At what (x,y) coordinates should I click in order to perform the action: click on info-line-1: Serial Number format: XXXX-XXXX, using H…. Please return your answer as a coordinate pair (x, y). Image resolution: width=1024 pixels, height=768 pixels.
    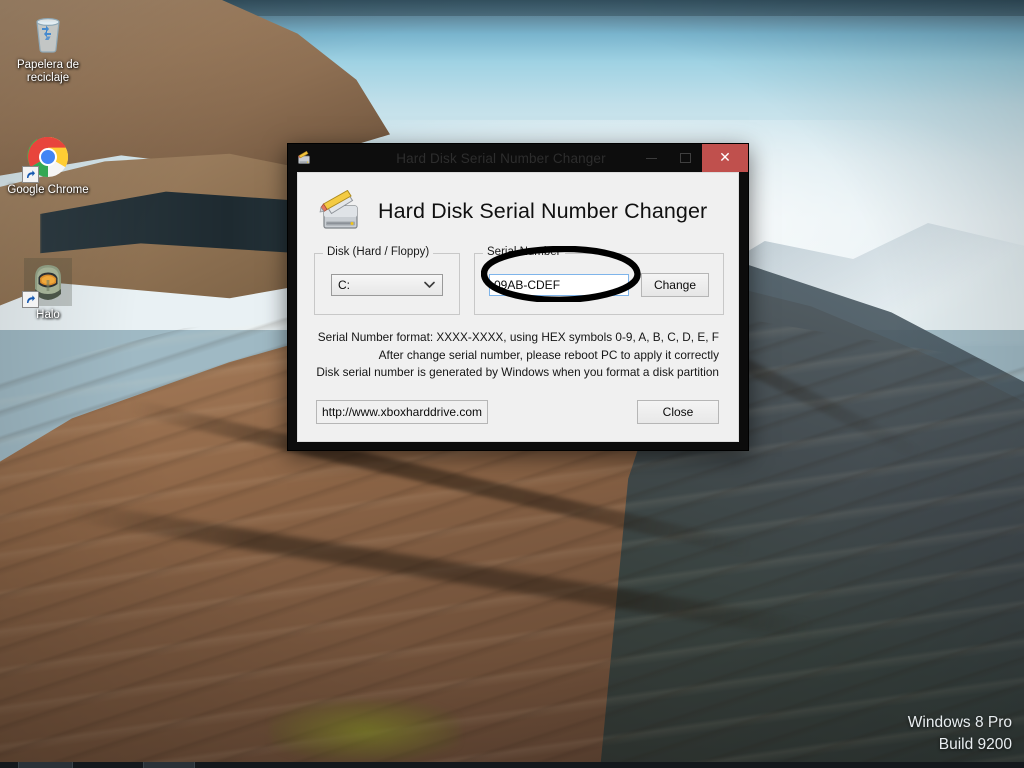
    Looking at the image, I should click on (518, 337).